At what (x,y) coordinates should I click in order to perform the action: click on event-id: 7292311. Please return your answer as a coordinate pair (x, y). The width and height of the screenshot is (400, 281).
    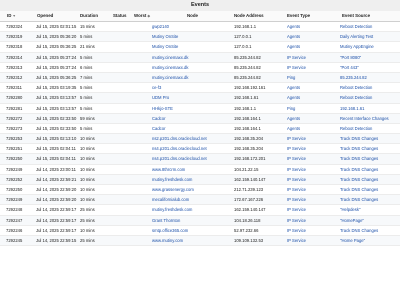
    Looking at the image, I should click on (22, 88).